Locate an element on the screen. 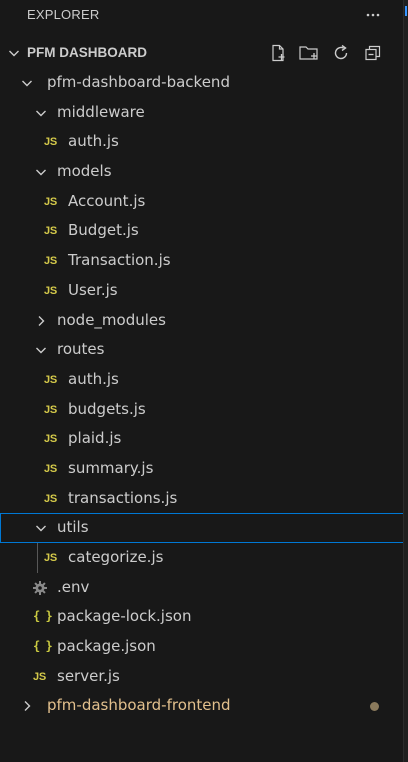 This screenshot has height=762, width=408. collapse-all-icon is located at coordinates (373, 53).